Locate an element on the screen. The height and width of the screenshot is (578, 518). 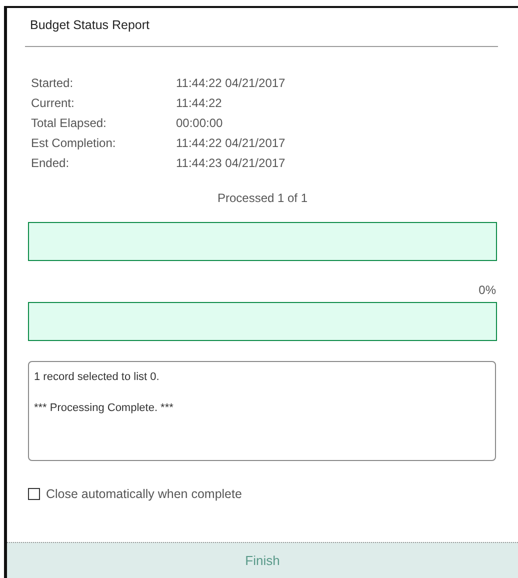
field-label: Ended: is located at coordinates (50, 163).